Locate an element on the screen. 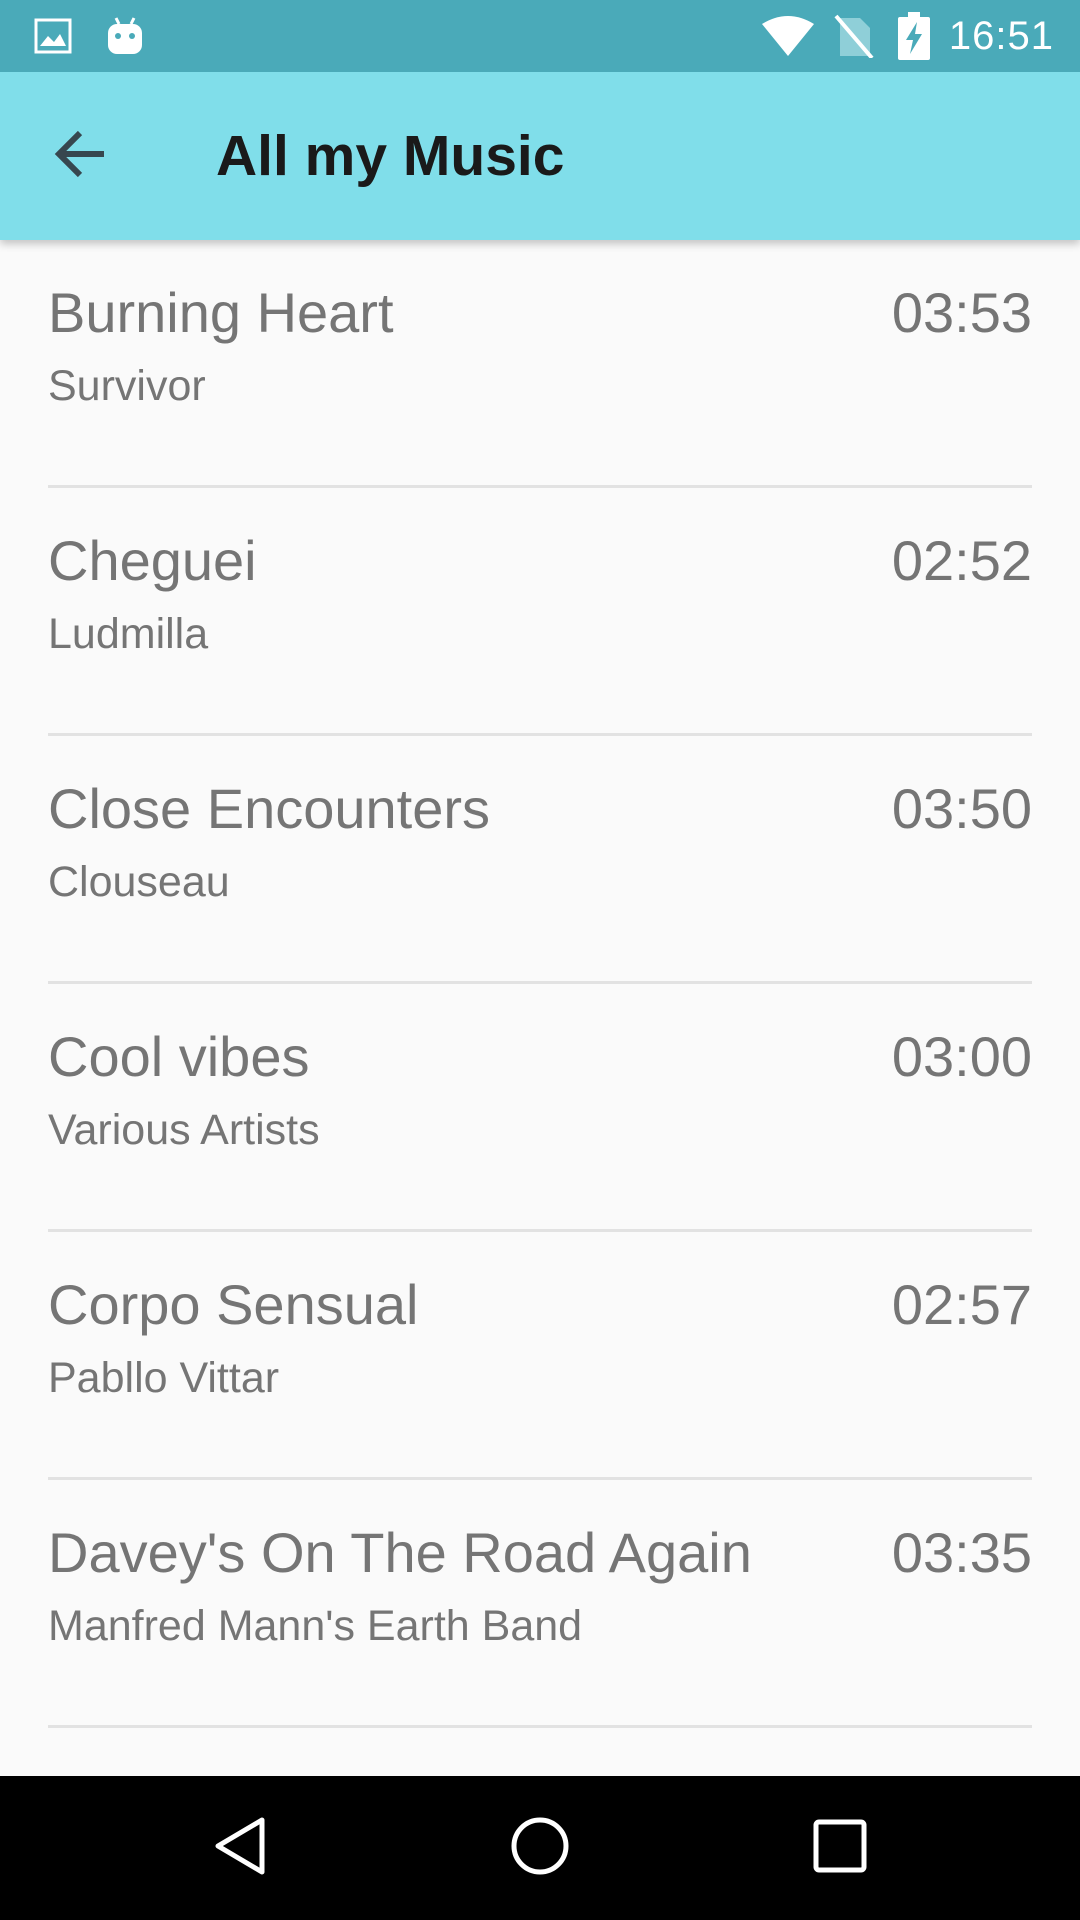 The width and height of the screenshot is (1080, 1920). back-triangle-icon is located at coordinates (240, 1848).